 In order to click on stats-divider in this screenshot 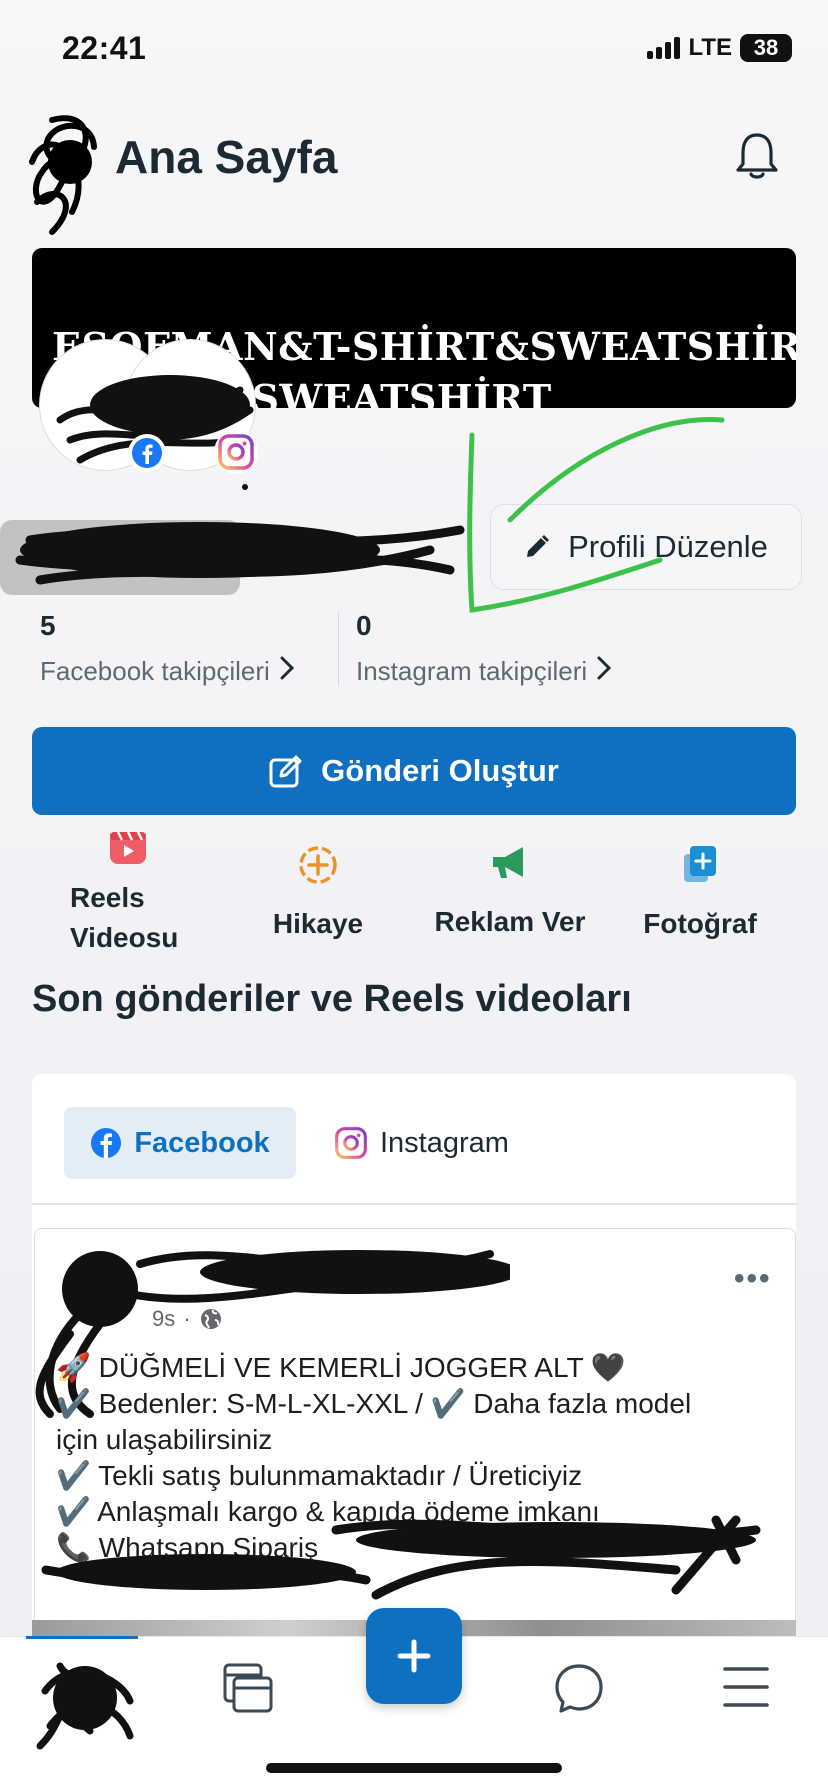, I will do `click(338, 649)`.